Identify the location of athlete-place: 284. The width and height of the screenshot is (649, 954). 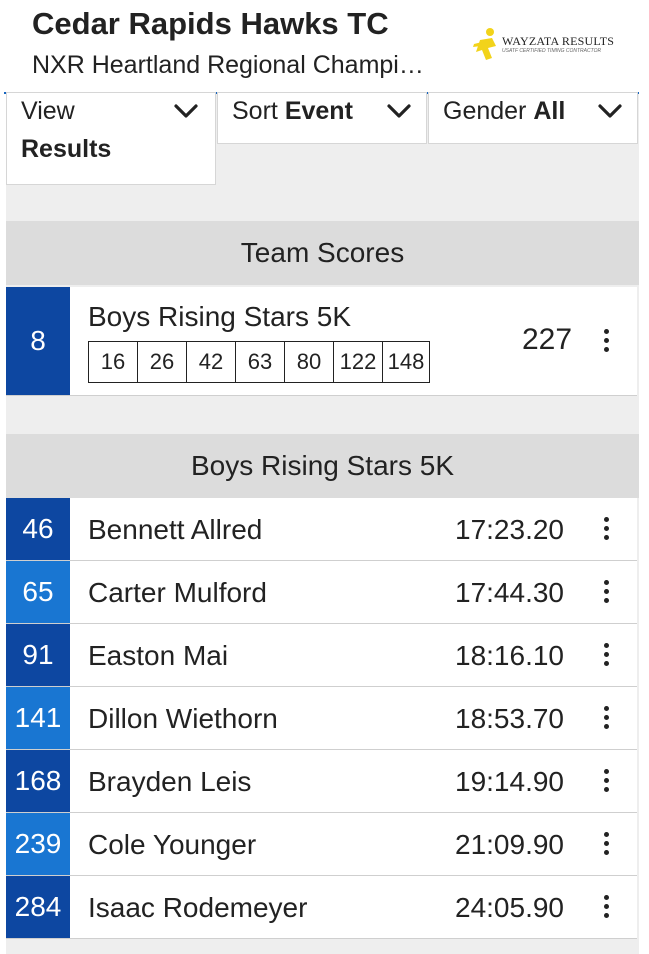
(38, 907).